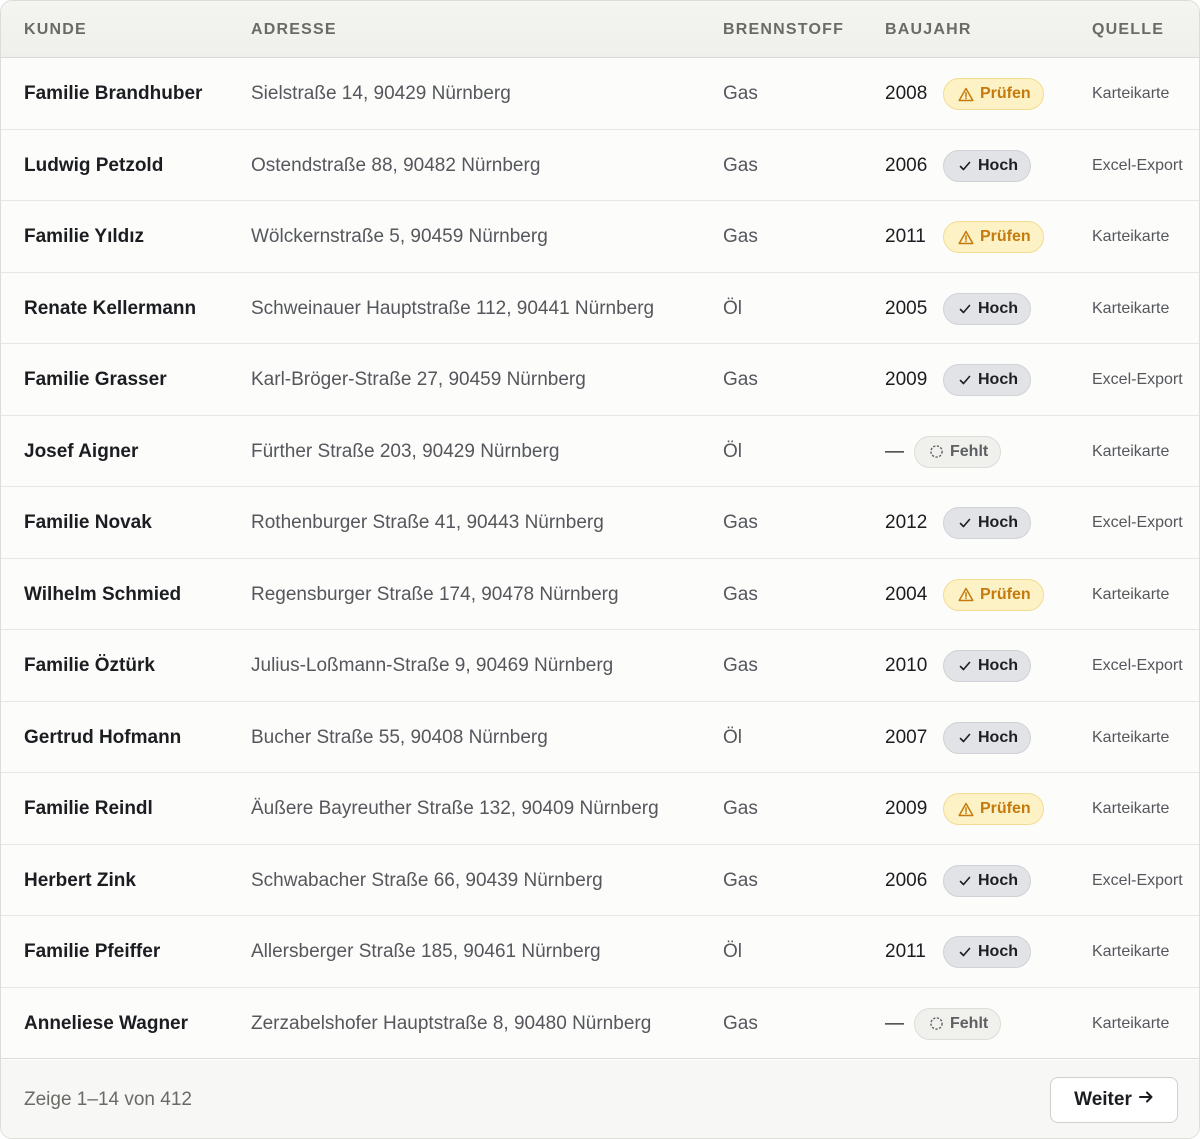 The height and width of the screenshot is (1139, 1200). I want to click on build-year: 2011, so click(905, 951).